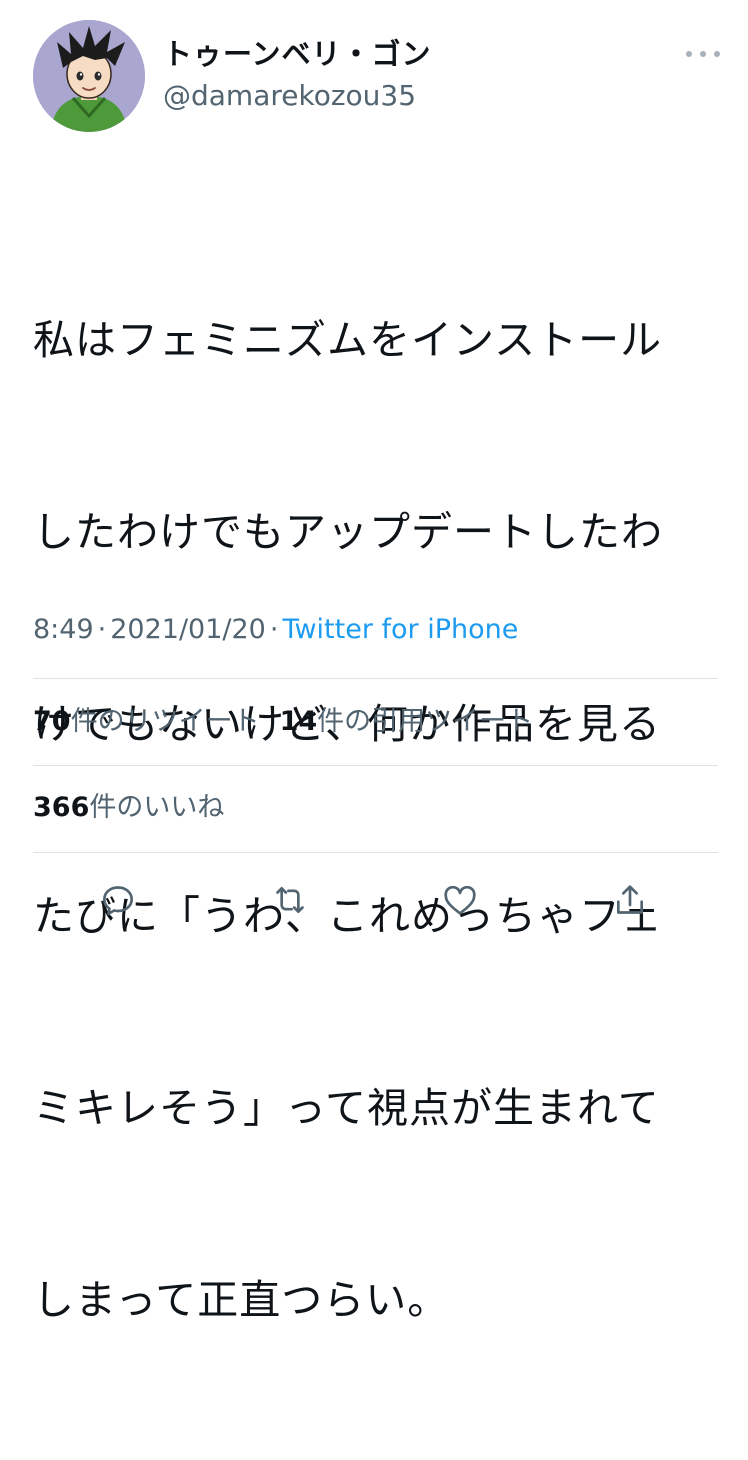  What do you see at coordinates (61, 807) in the screenshot?
I see `likes-count: 366` at bounding box center [61, 807].